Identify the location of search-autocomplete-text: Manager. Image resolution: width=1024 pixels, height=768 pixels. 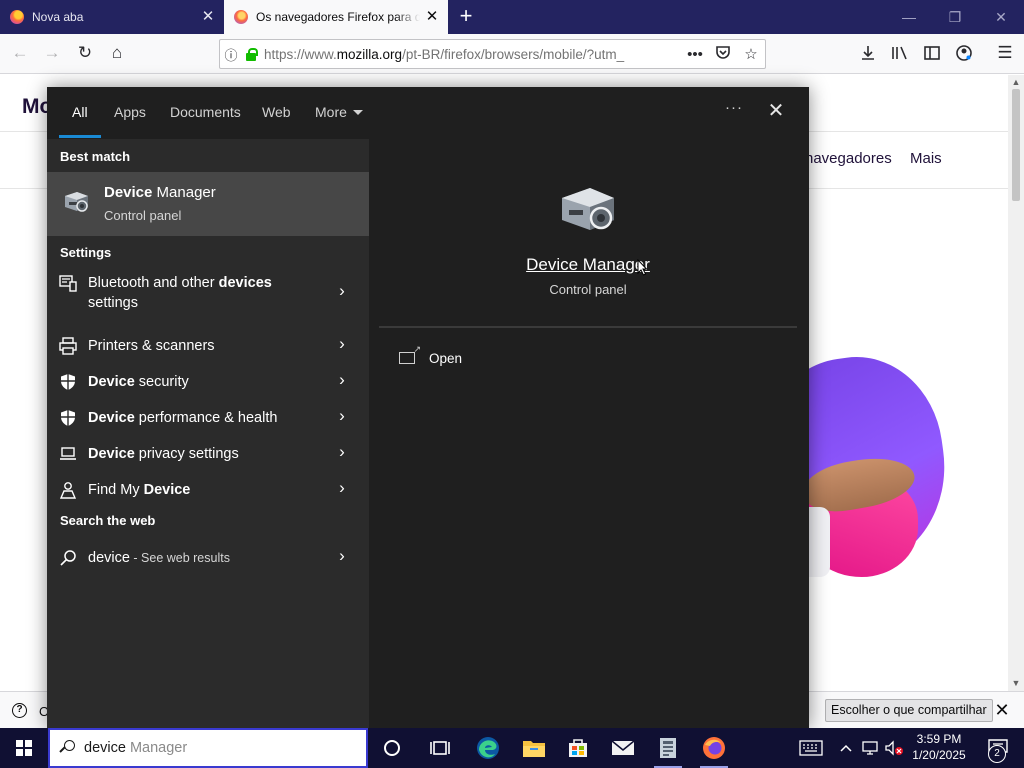
(156, 748).